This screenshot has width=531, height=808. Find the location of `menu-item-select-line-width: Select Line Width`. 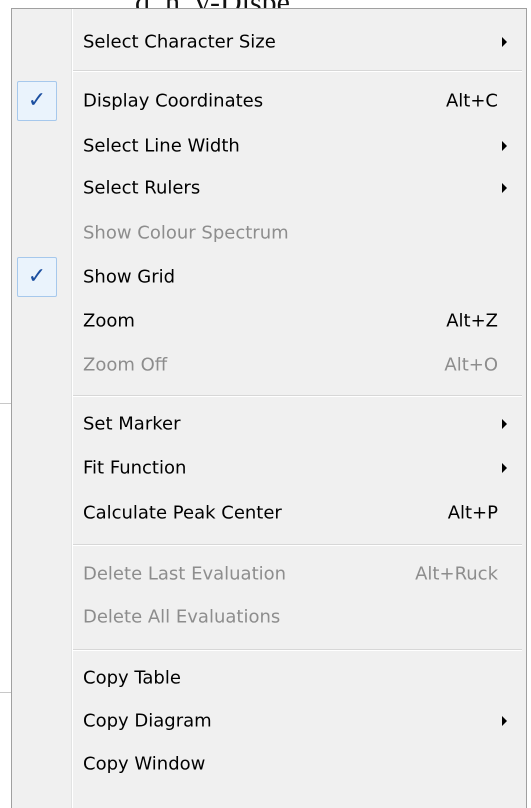

menu-item-select-line-width: Select Line Width is located at coordinates (269, 146).